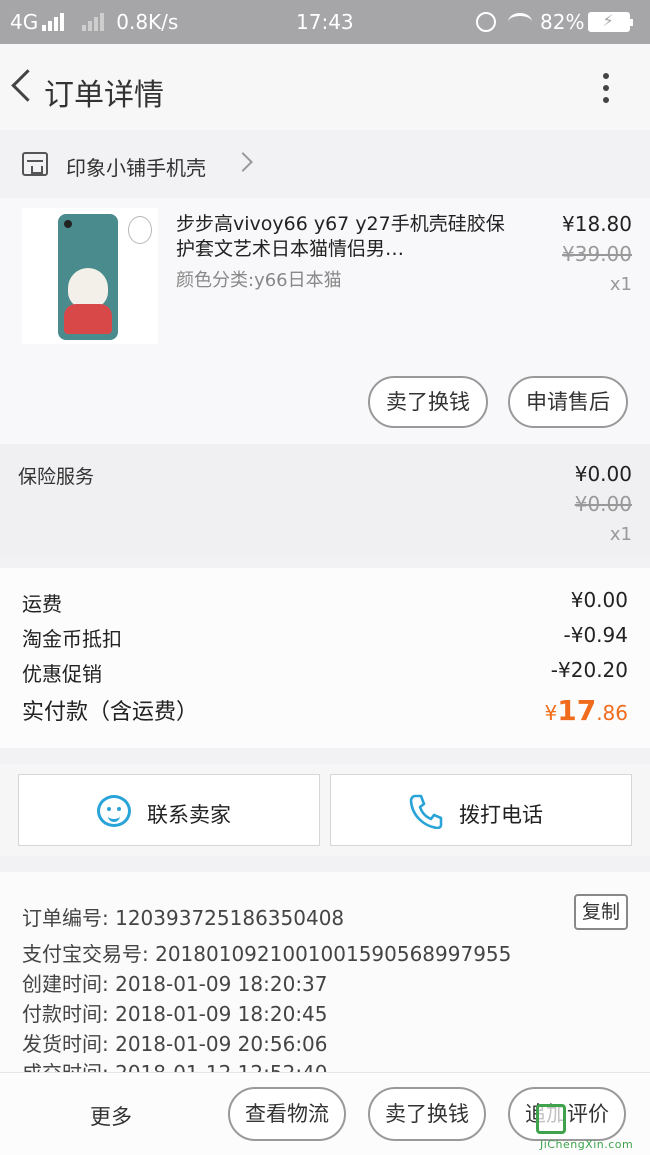 This screenshot has height=1155, width=650. What do you see at coordinates (568, 402) in the screenshot?
I see `after-sale-button: 申请售后` at bounding box center [568, 402].